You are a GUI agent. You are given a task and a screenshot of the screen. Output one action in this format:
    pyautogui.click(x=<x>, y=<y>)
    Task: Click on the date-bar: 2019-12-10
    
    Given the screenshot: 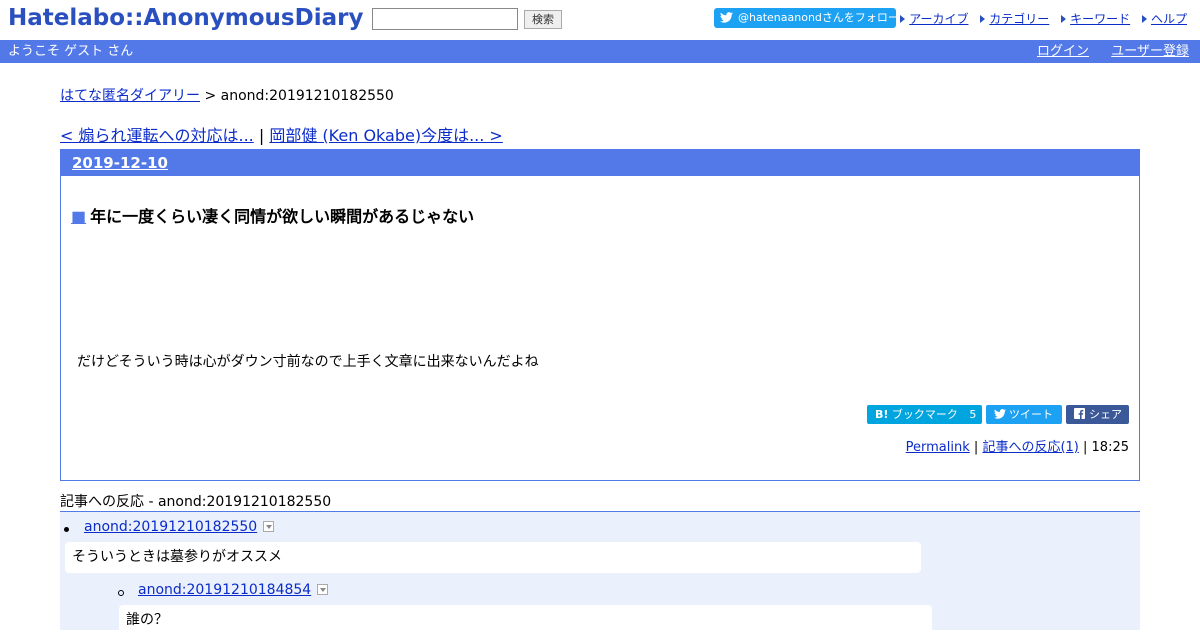 What is the action you would take?
    pyautogui.click(x=600, y=163)
    